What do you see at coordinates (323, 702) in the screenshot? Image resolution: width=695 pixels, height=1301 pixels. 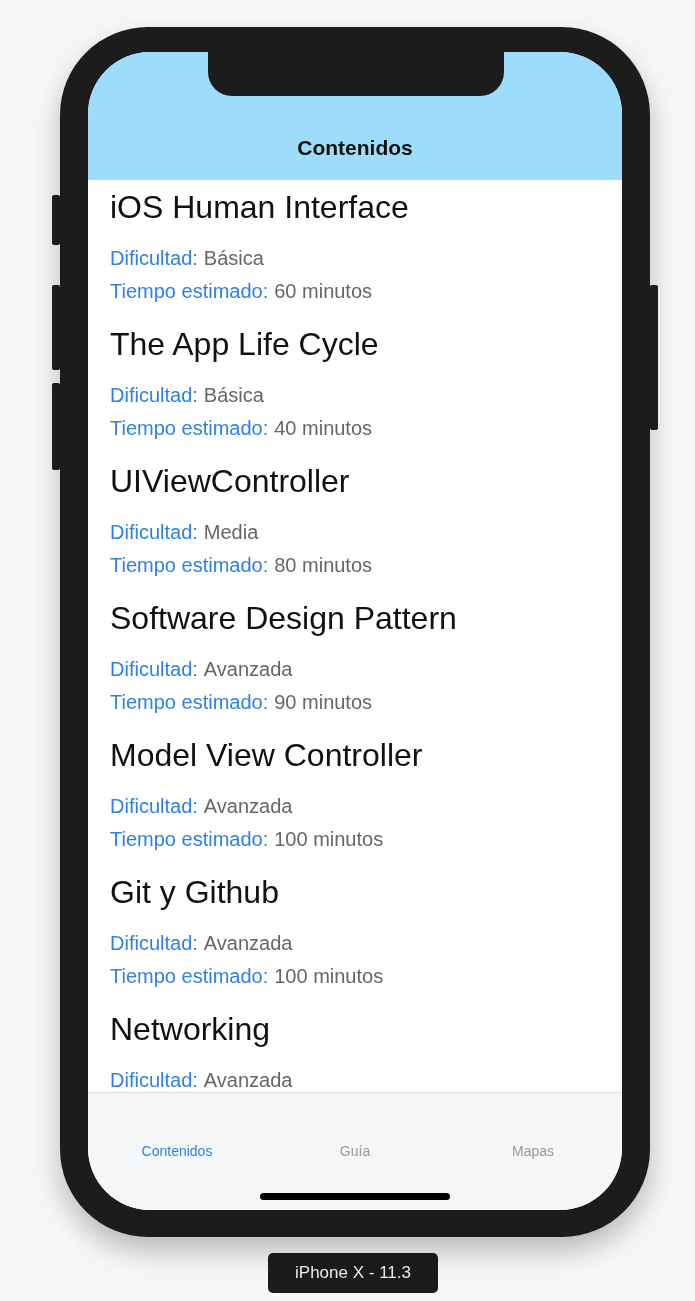 I see `field-value: 90 minutos` at bounding box center [323, 702].